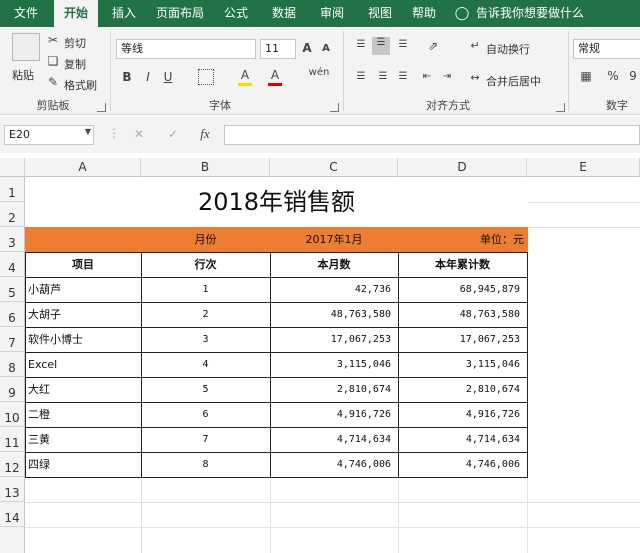 The height and width of the screenshot is (553, 640). Describe the element at coordinates (462, 415) in the screenshot. I see `ytd-amount-cell: 4,916,726` at that location.